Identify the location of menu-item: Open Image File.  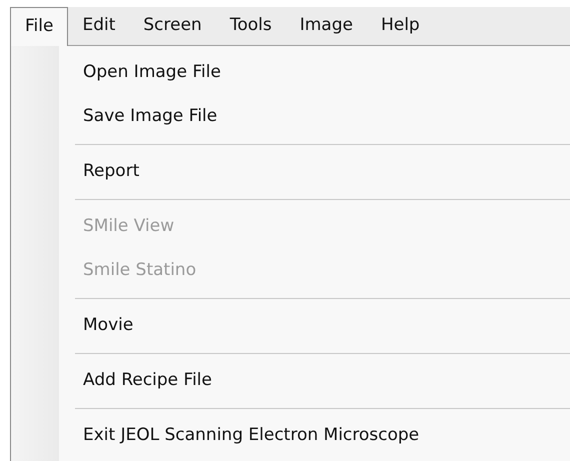
(322, 73).